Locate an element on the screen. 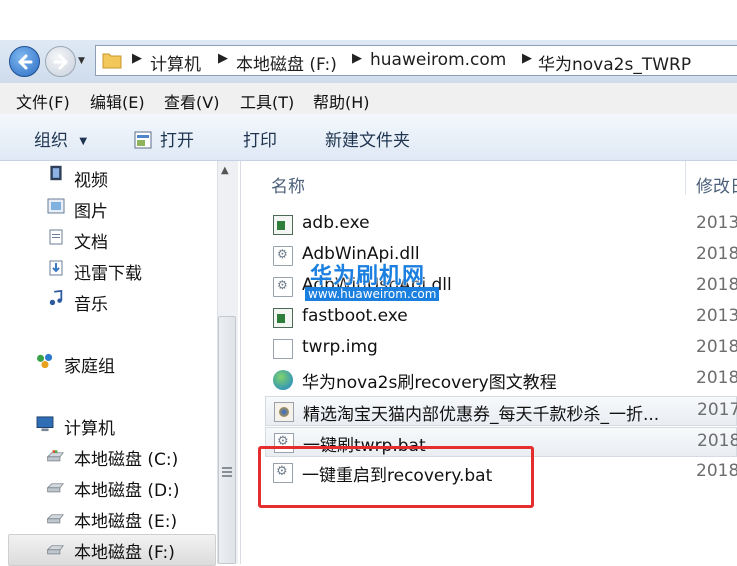 This screenshot has width=737, height=566. folder-icon is located at coordinates (112, 61).